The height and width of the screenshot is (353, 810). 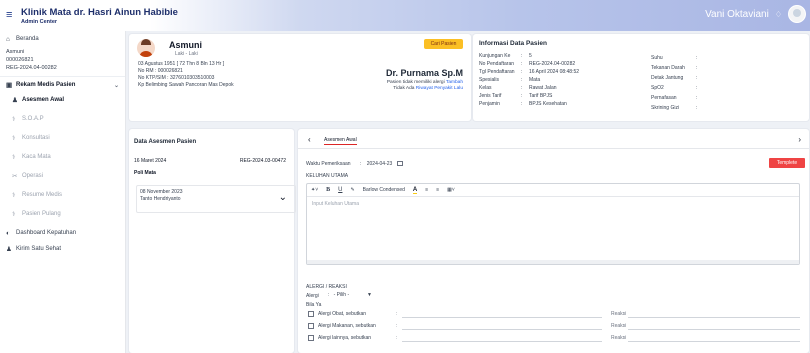 What do you see at coordinates (553, 262) in the screenshot?
I see `resize-handle` at bounding box center [553, 262].